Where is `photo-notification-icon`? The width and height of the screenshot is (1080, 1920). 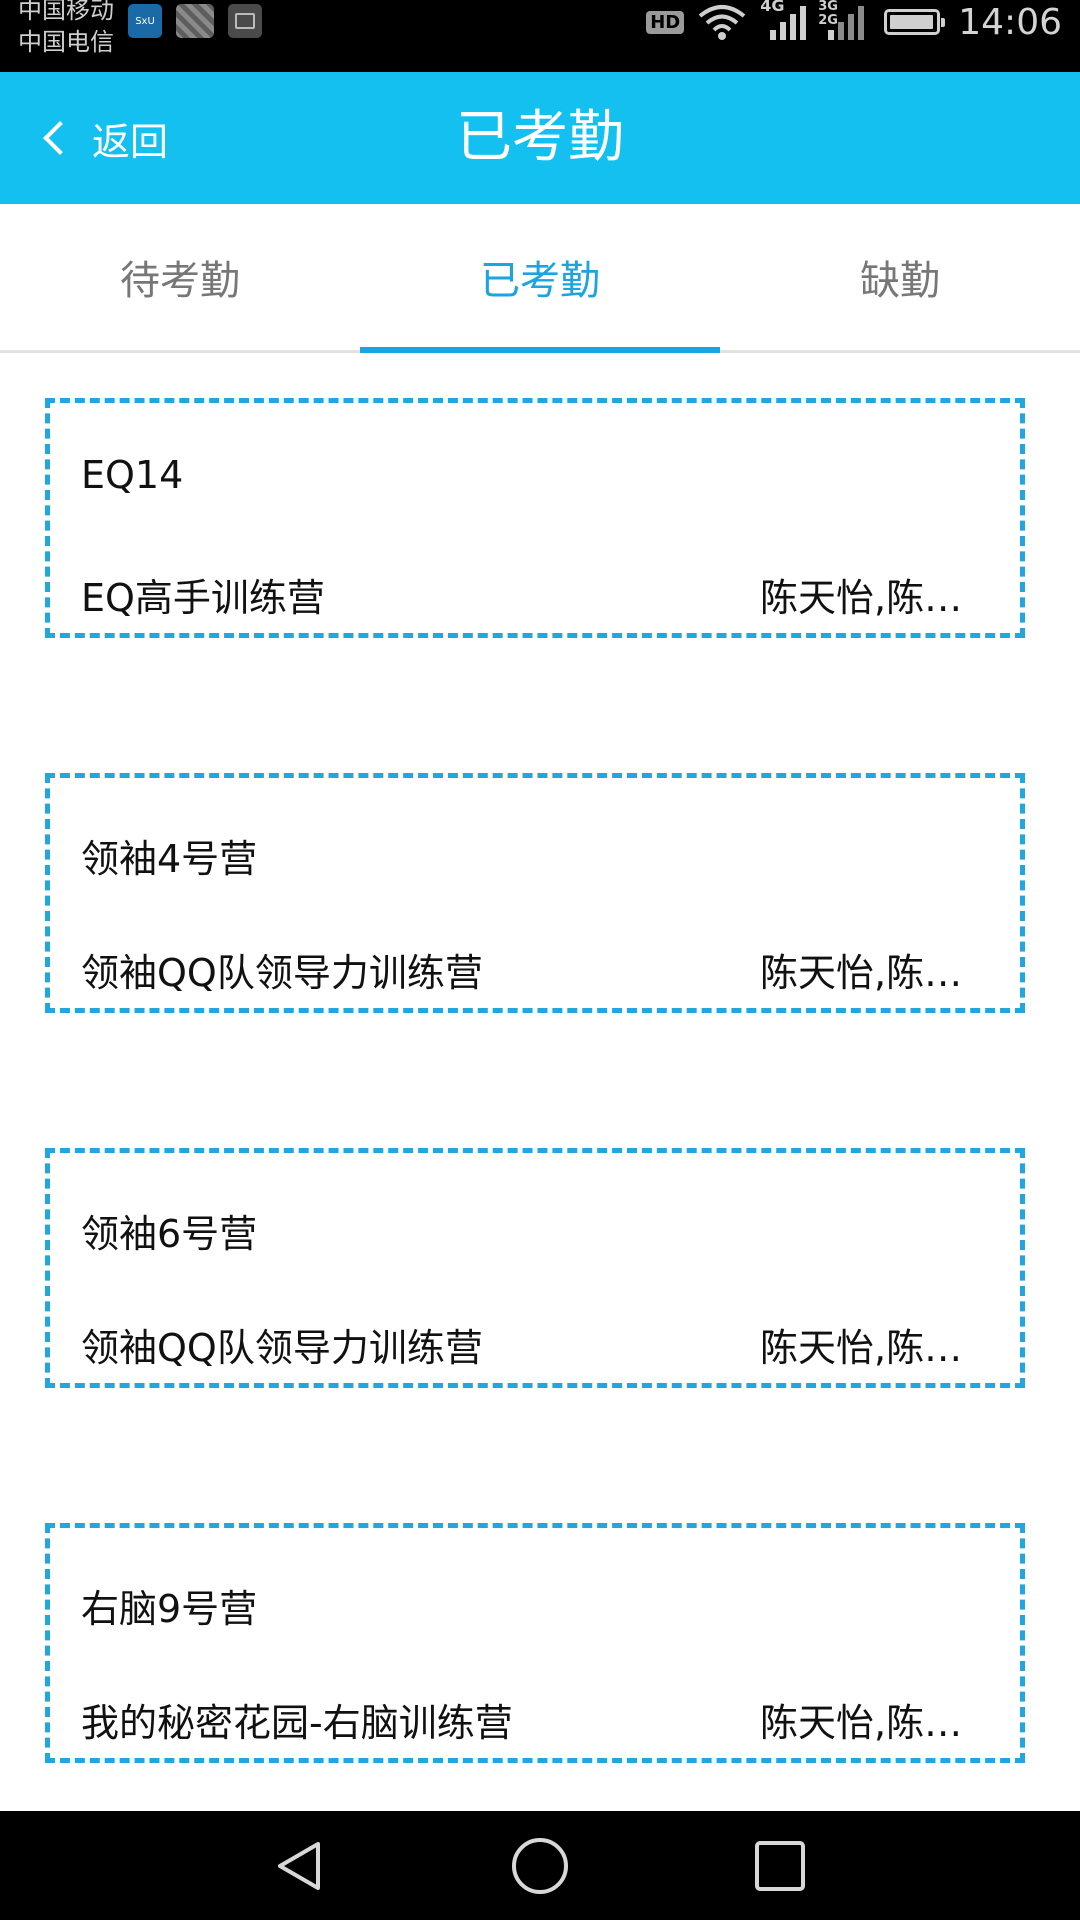
photo-notification-icon is located at coordinates (195, 21).